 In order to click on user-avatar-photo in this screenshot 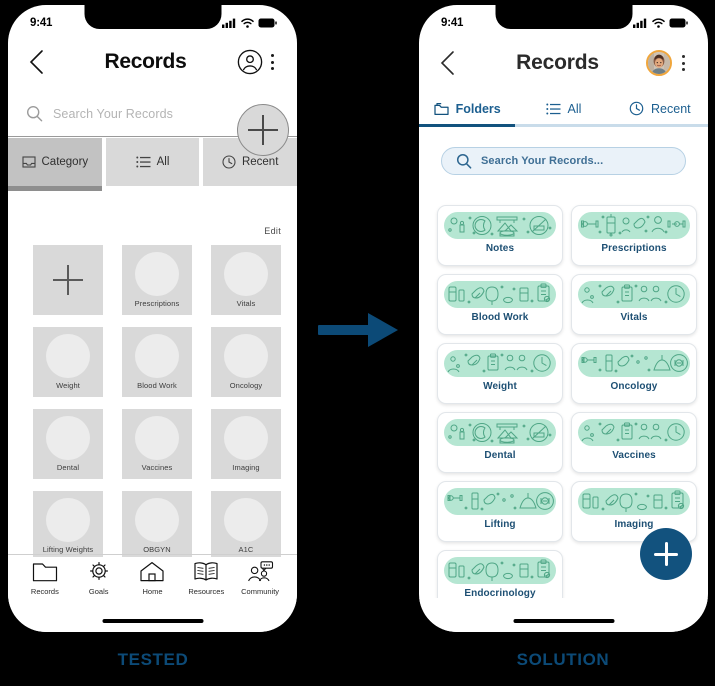, I will do `click(659, 63)`.